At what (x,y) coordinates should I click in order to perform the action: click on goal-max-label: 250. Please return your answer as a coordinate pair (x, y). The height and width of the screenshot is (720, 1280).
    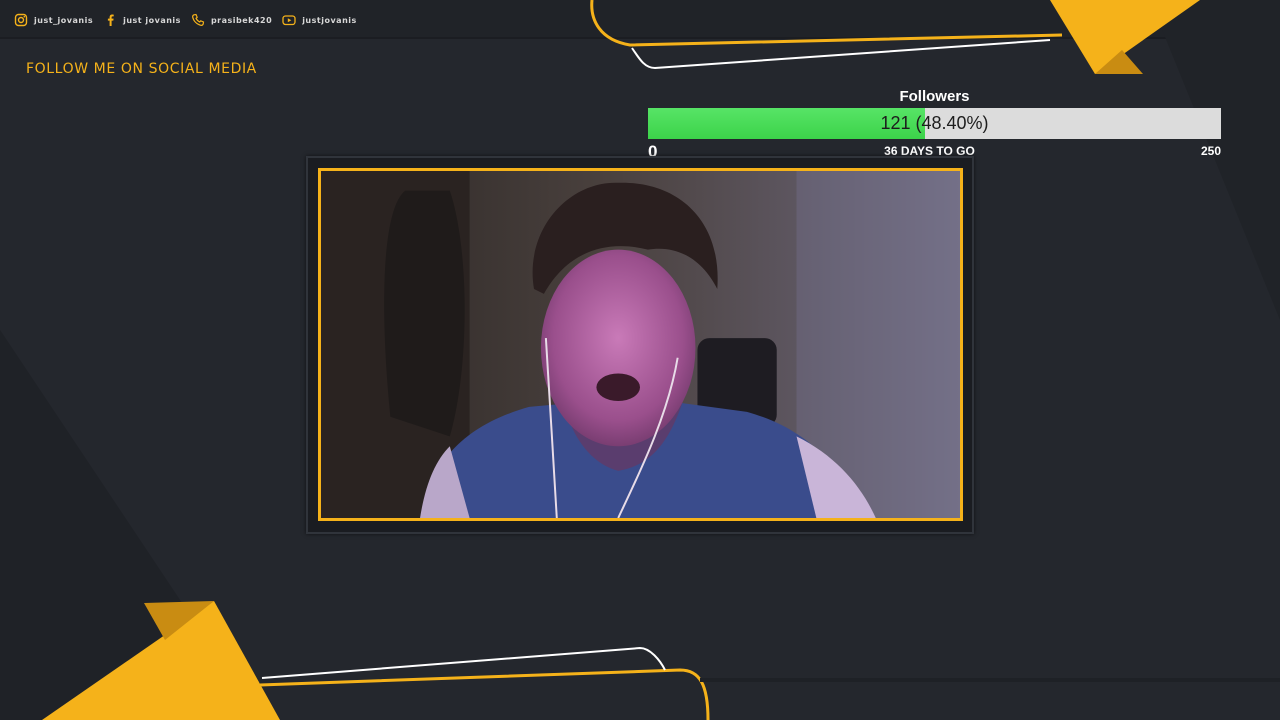
    Looking at the image, I should click on (1210, 151).